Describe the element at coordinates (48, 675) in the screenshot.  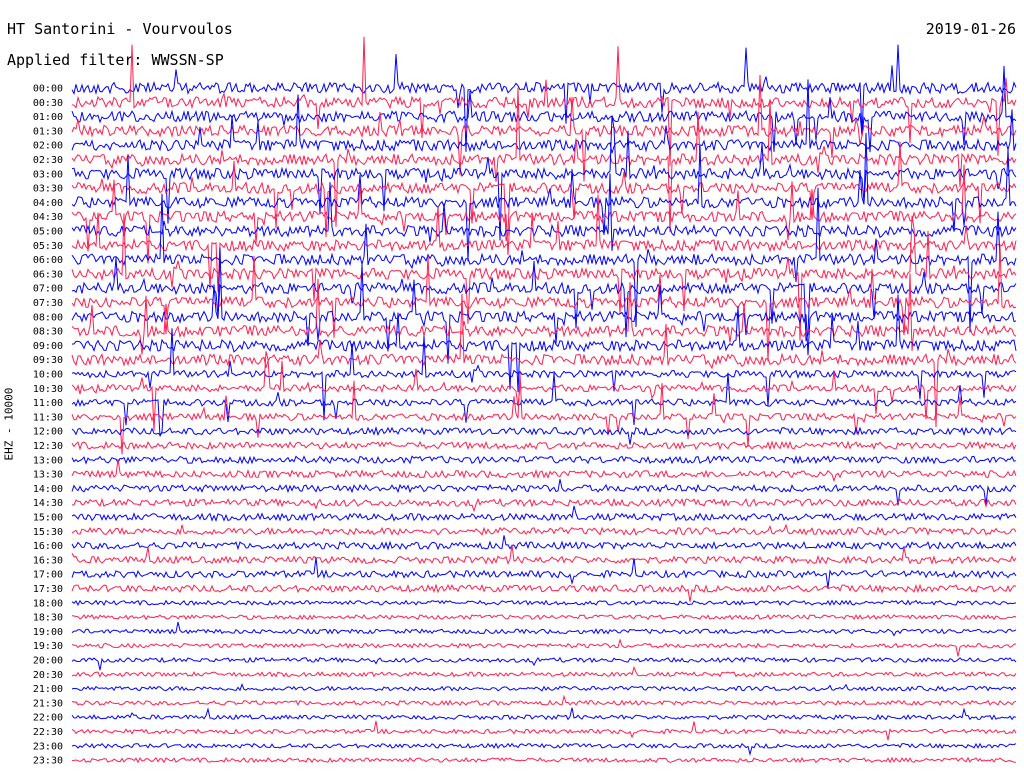
I see `row-time-label: 20:30` at that location.